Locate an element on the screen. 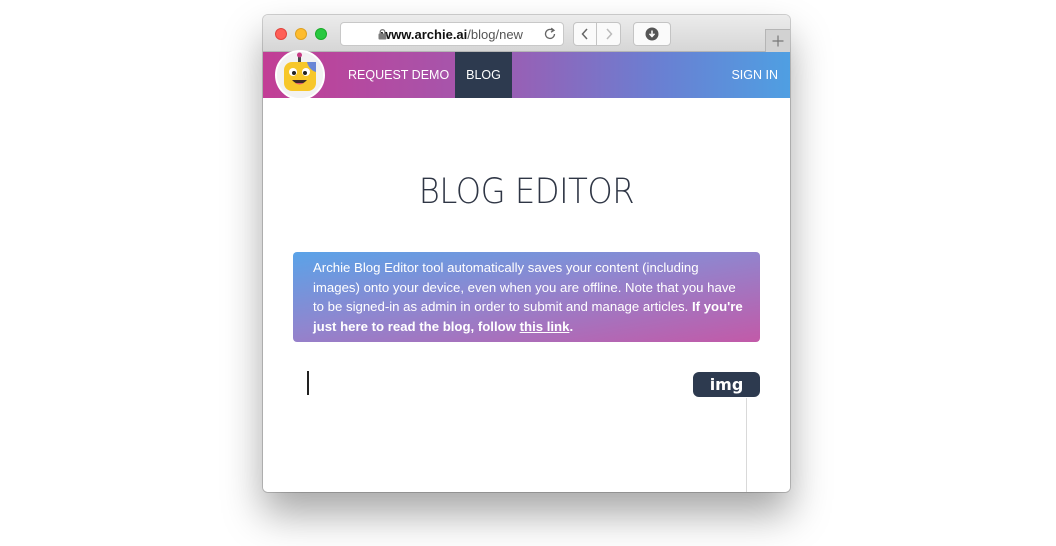 The height and width of the screenshot is (546, 1056). insert-image-button: img is located at coordinates (726, 384).